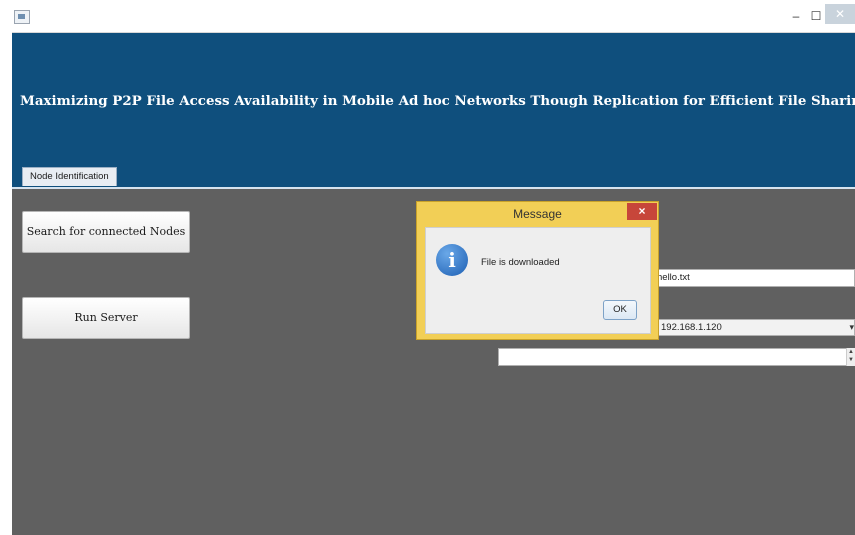 The image size is (855, 535). I want to click on ip-address-value: 192.168.1.120, so click(691, 327).